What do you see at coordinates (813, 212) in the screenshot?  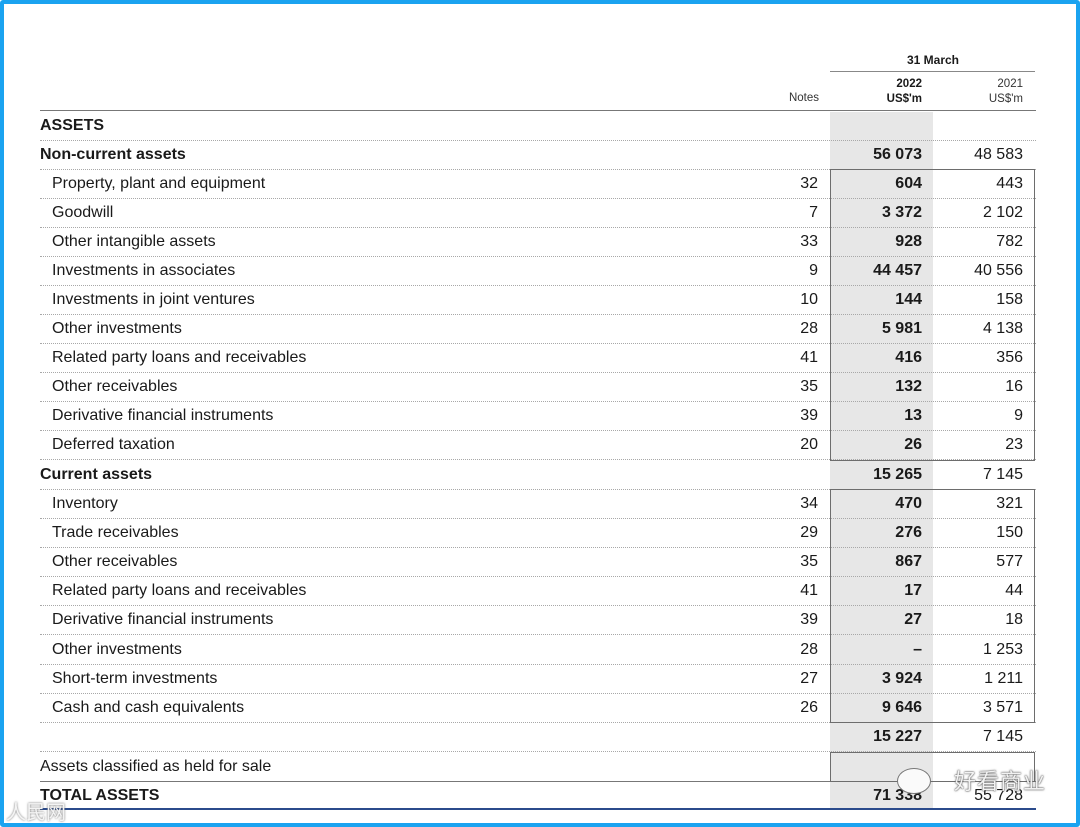 I see `row-note: 7` at bounding box center [813, 212].